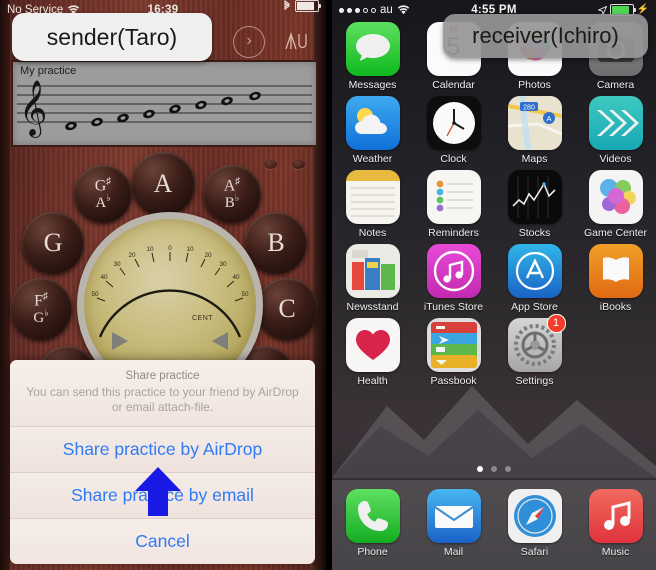 This screenshot has height=570, width=656. What do you see at coordinates (95, 294) in the screenshot?
I see `svg-text: 50` at bounding box center [95, 294].